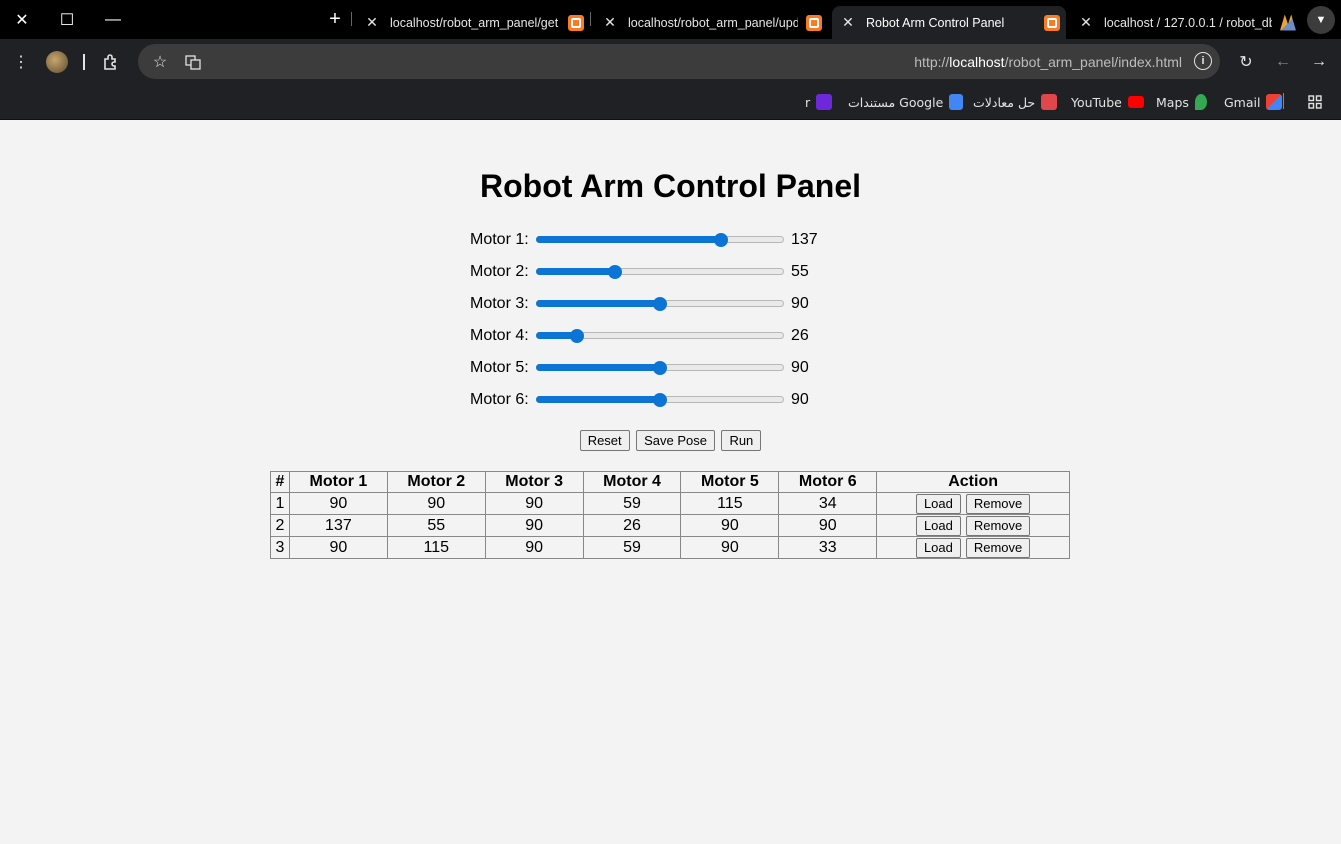  What do you see at coordinates (828, 547) in the screenshot?
I see `motor-value-cell: 33` at bounding box center [828, 547].